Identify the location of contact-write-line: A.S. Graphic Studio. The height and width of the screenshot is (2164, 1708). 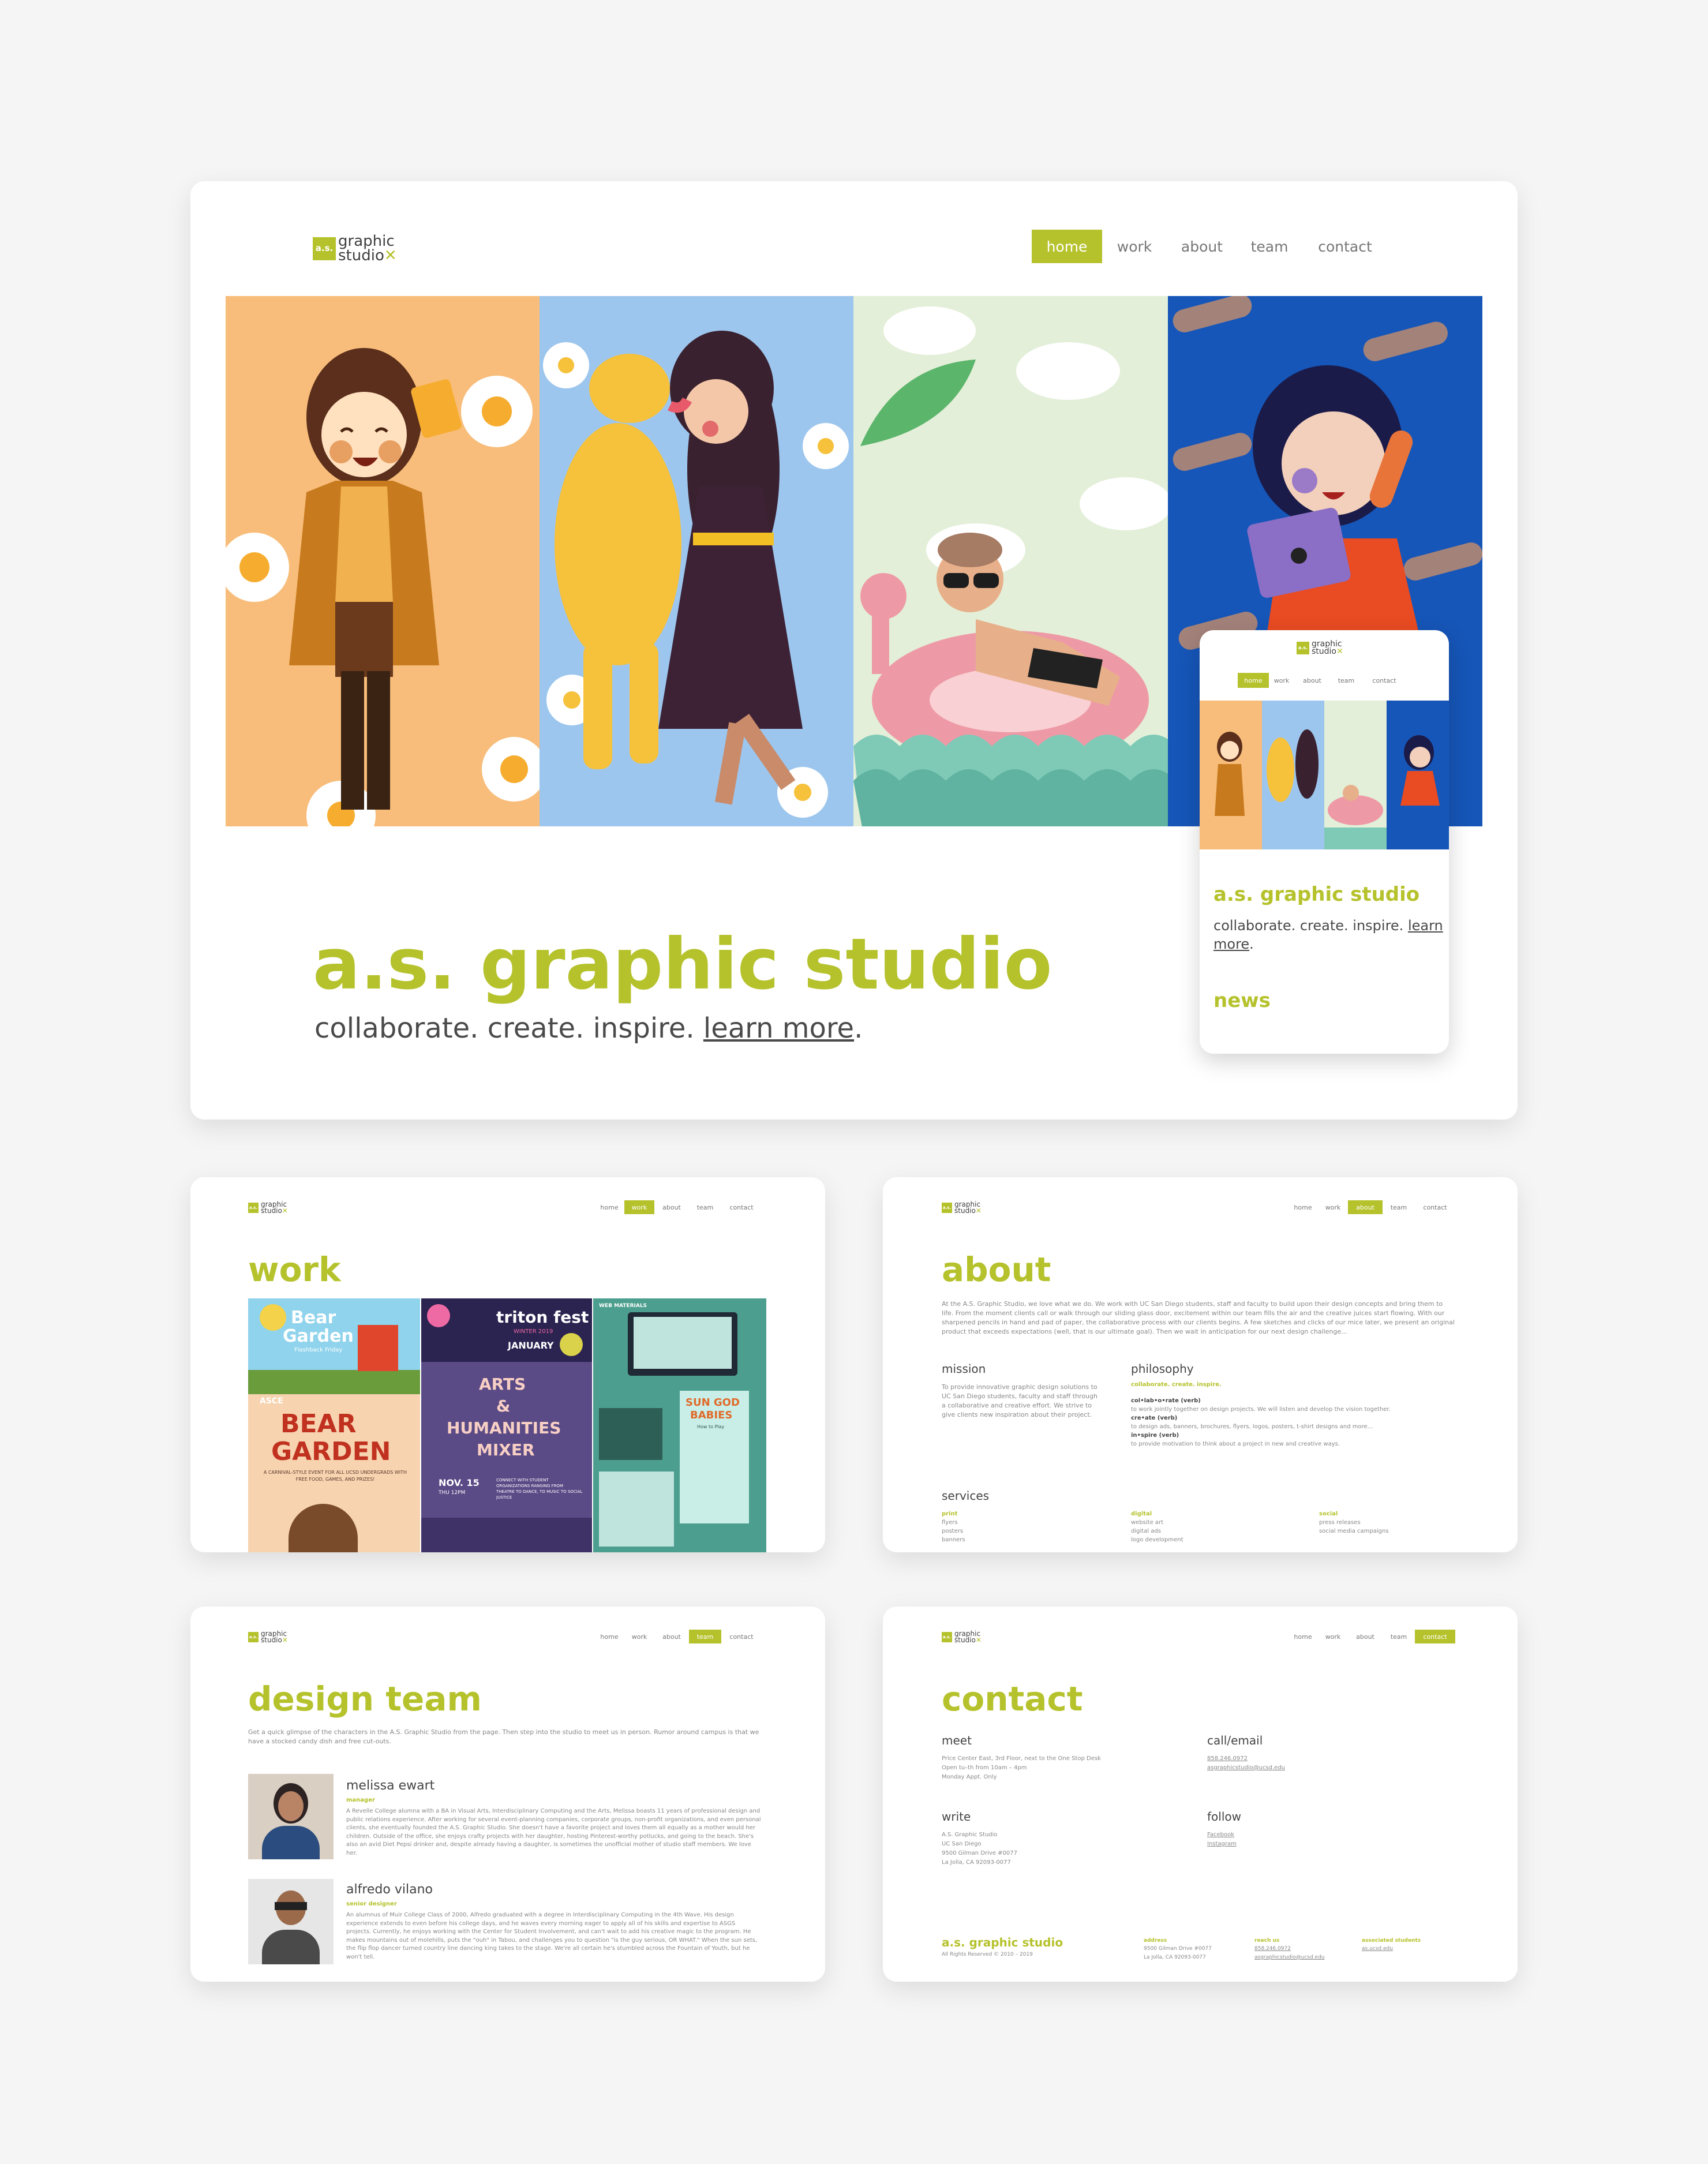
(970, 1835).